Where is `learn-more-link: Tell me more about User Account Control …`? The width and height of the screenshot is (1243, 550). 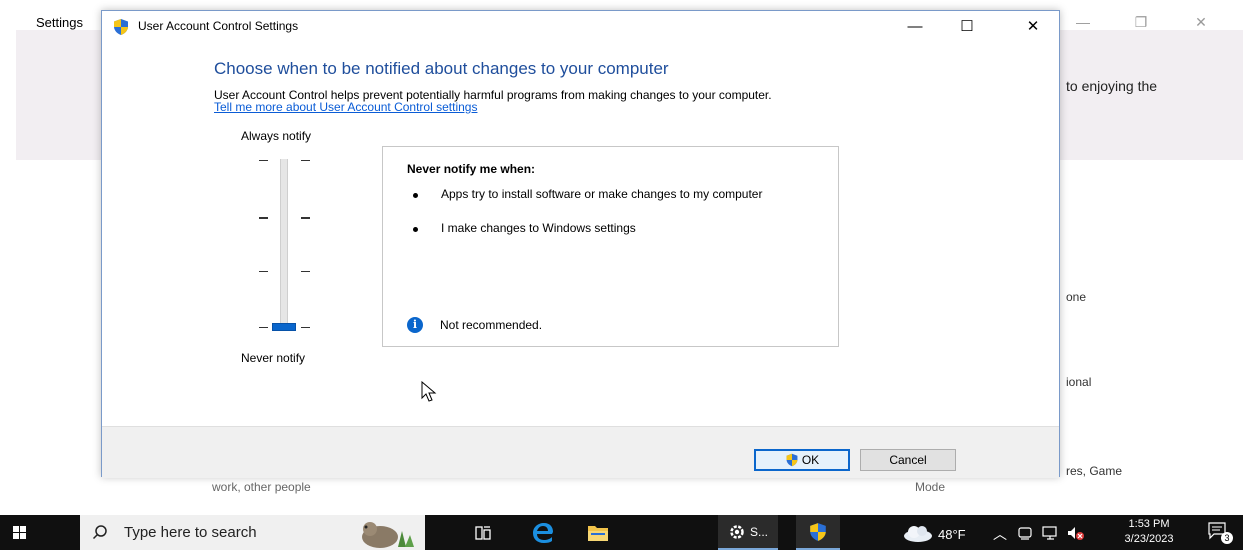
learn-more-link: Tell me more about User Account Control … is located at coordinates (345, 107).